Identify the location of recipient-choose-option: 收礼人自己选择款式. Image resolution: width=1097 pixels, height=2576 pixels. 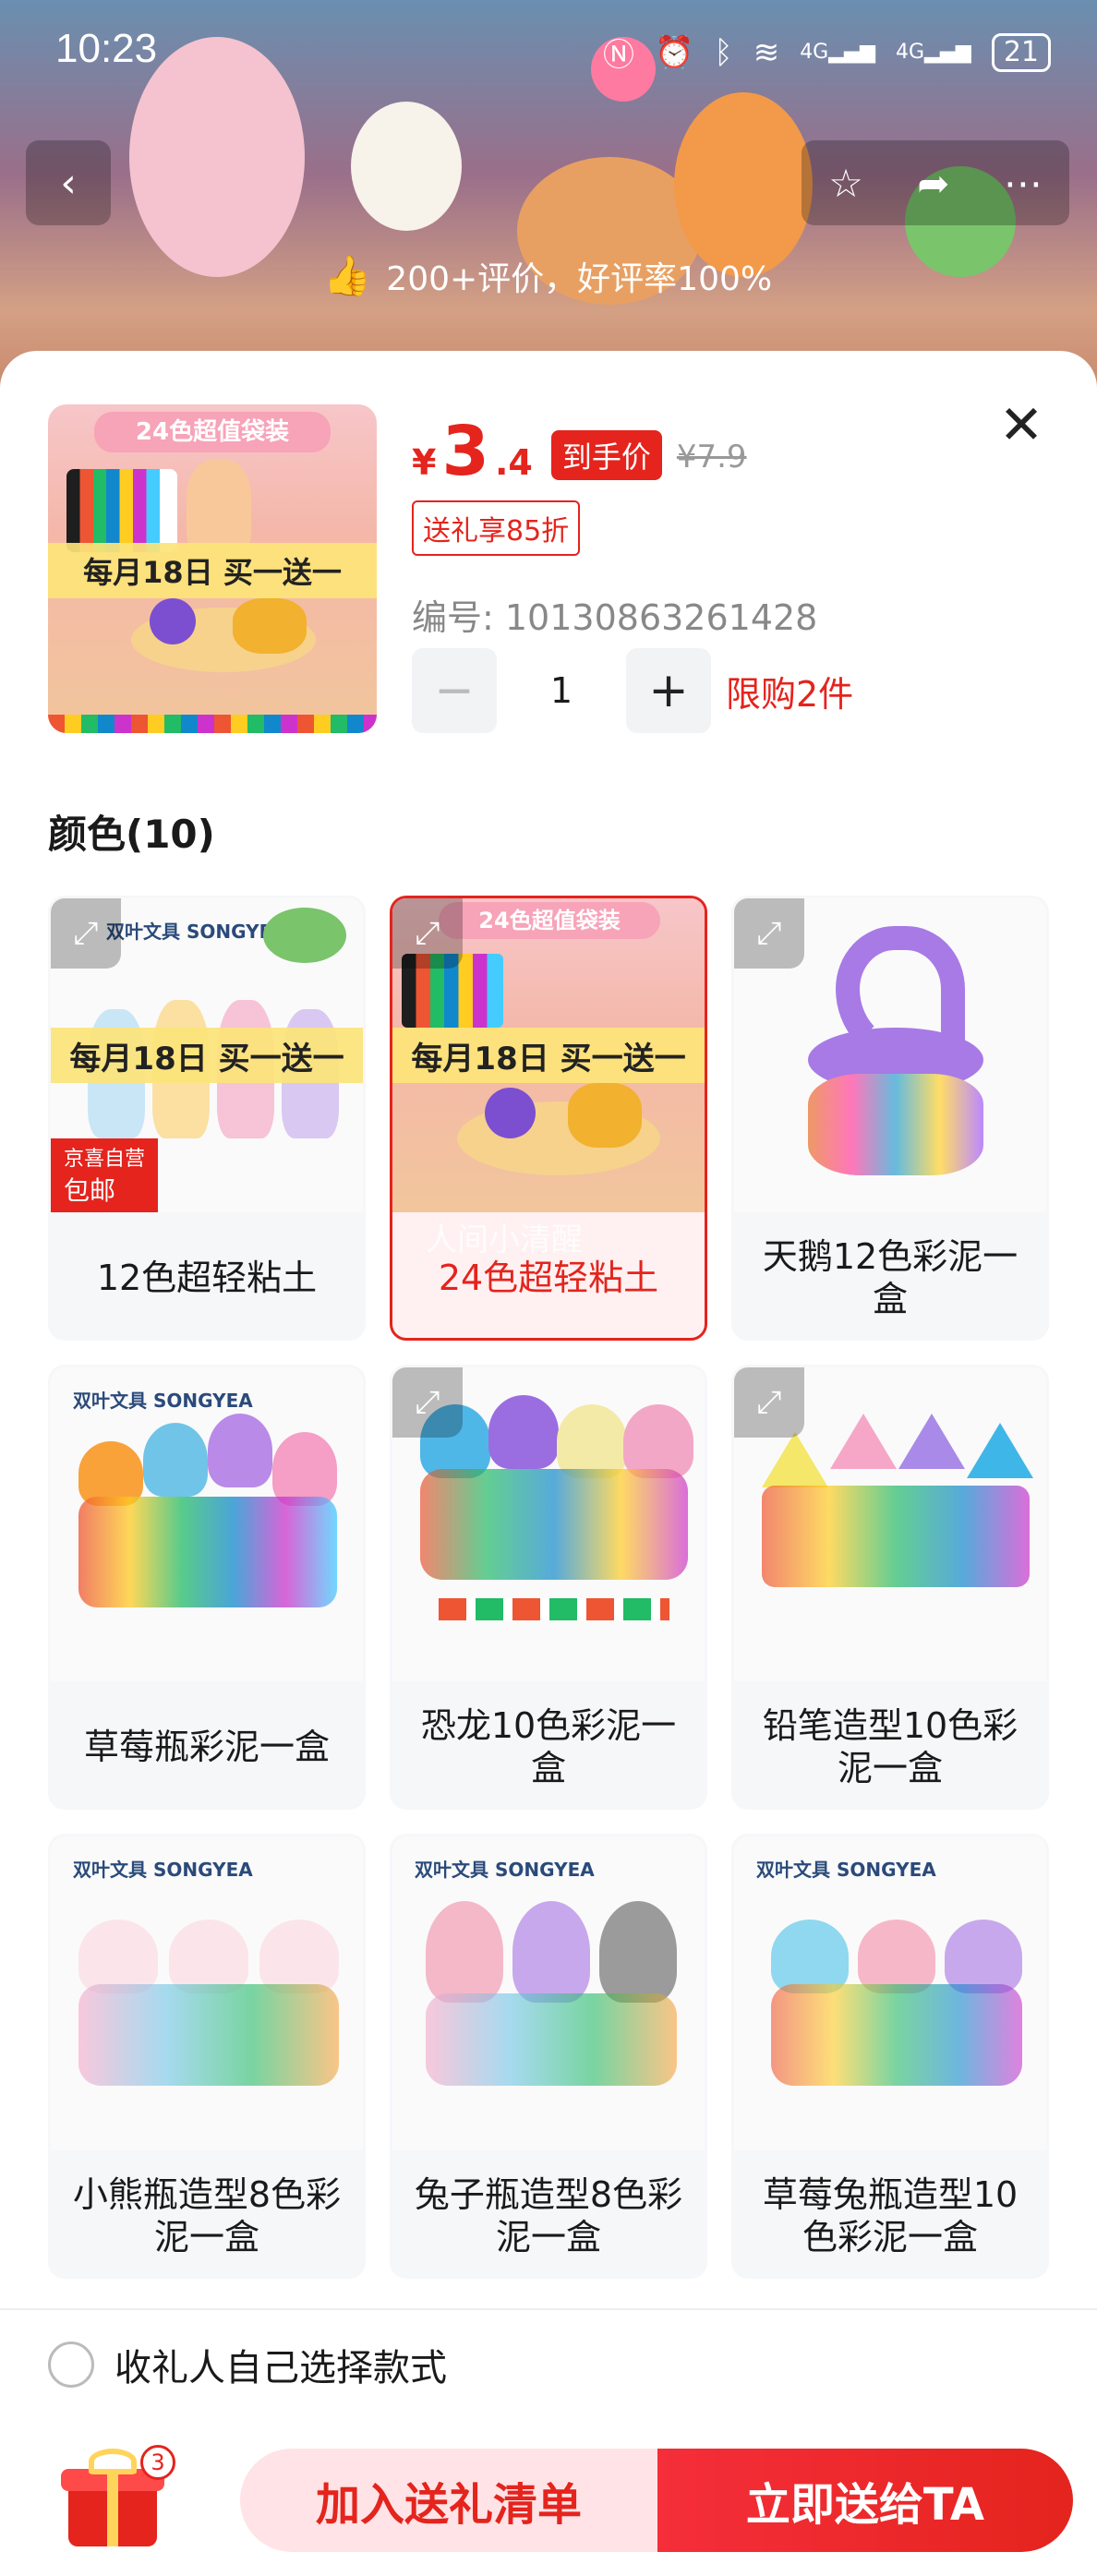
(548, 2363).